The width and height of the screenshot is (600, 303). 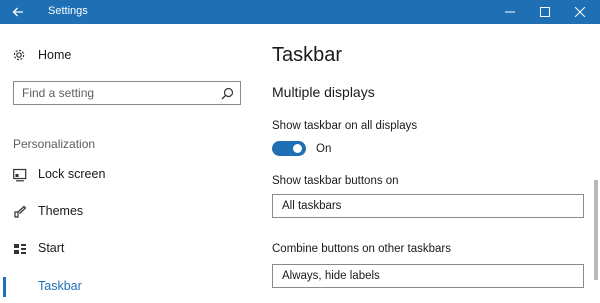 I want to click on gear-icon, so click(x=19, y=55).